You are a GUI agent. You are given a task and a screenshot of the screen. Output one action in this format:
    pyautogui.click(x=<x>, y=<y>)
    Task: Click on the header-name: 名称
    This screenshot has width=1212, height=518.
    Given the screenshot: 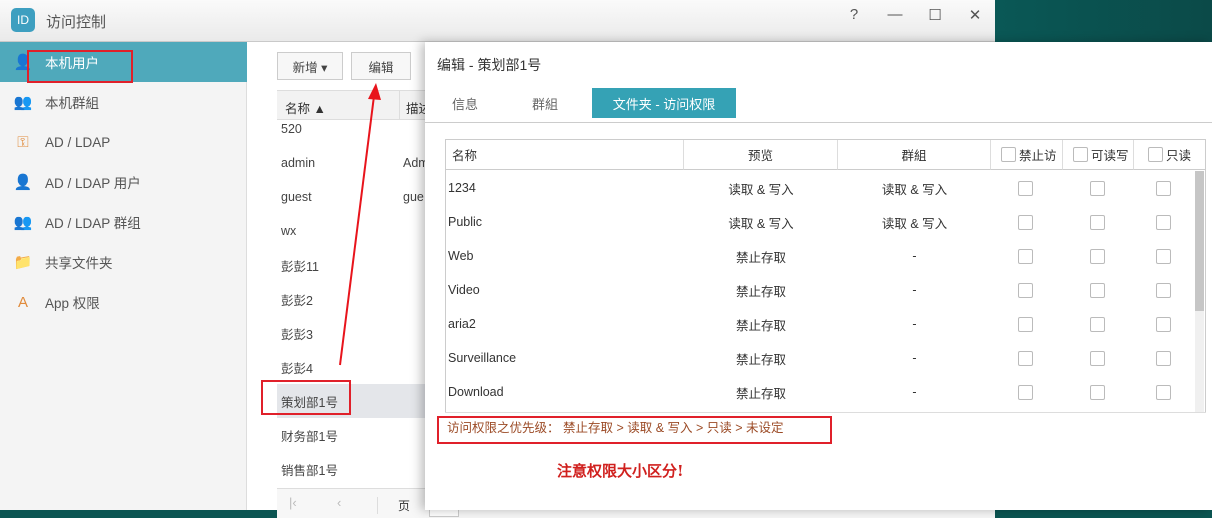 What is the action you would take?
    pyautogui.click(x=565, y=155)
    